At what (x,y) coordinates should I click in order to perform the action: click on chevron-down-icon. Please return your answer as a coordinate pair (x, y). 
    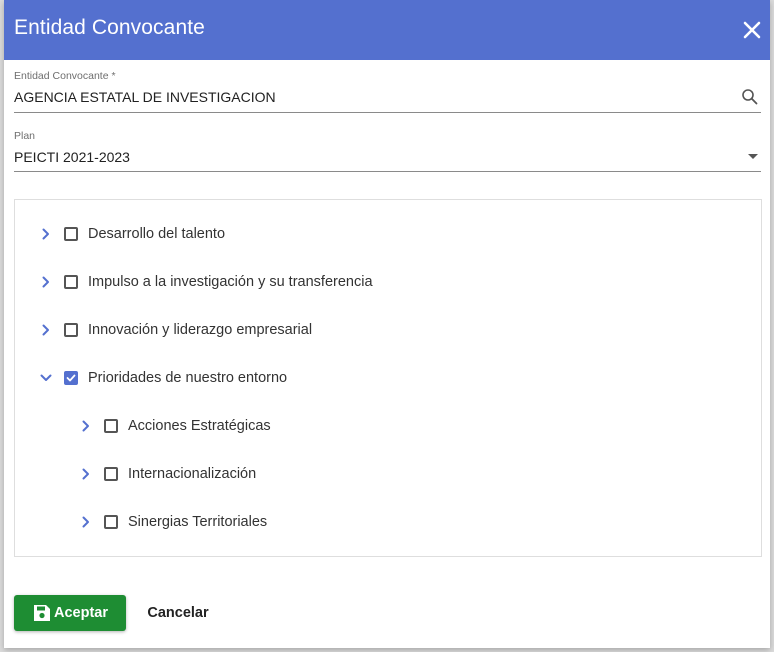
    Looking at the image, I should click on (46, 378).